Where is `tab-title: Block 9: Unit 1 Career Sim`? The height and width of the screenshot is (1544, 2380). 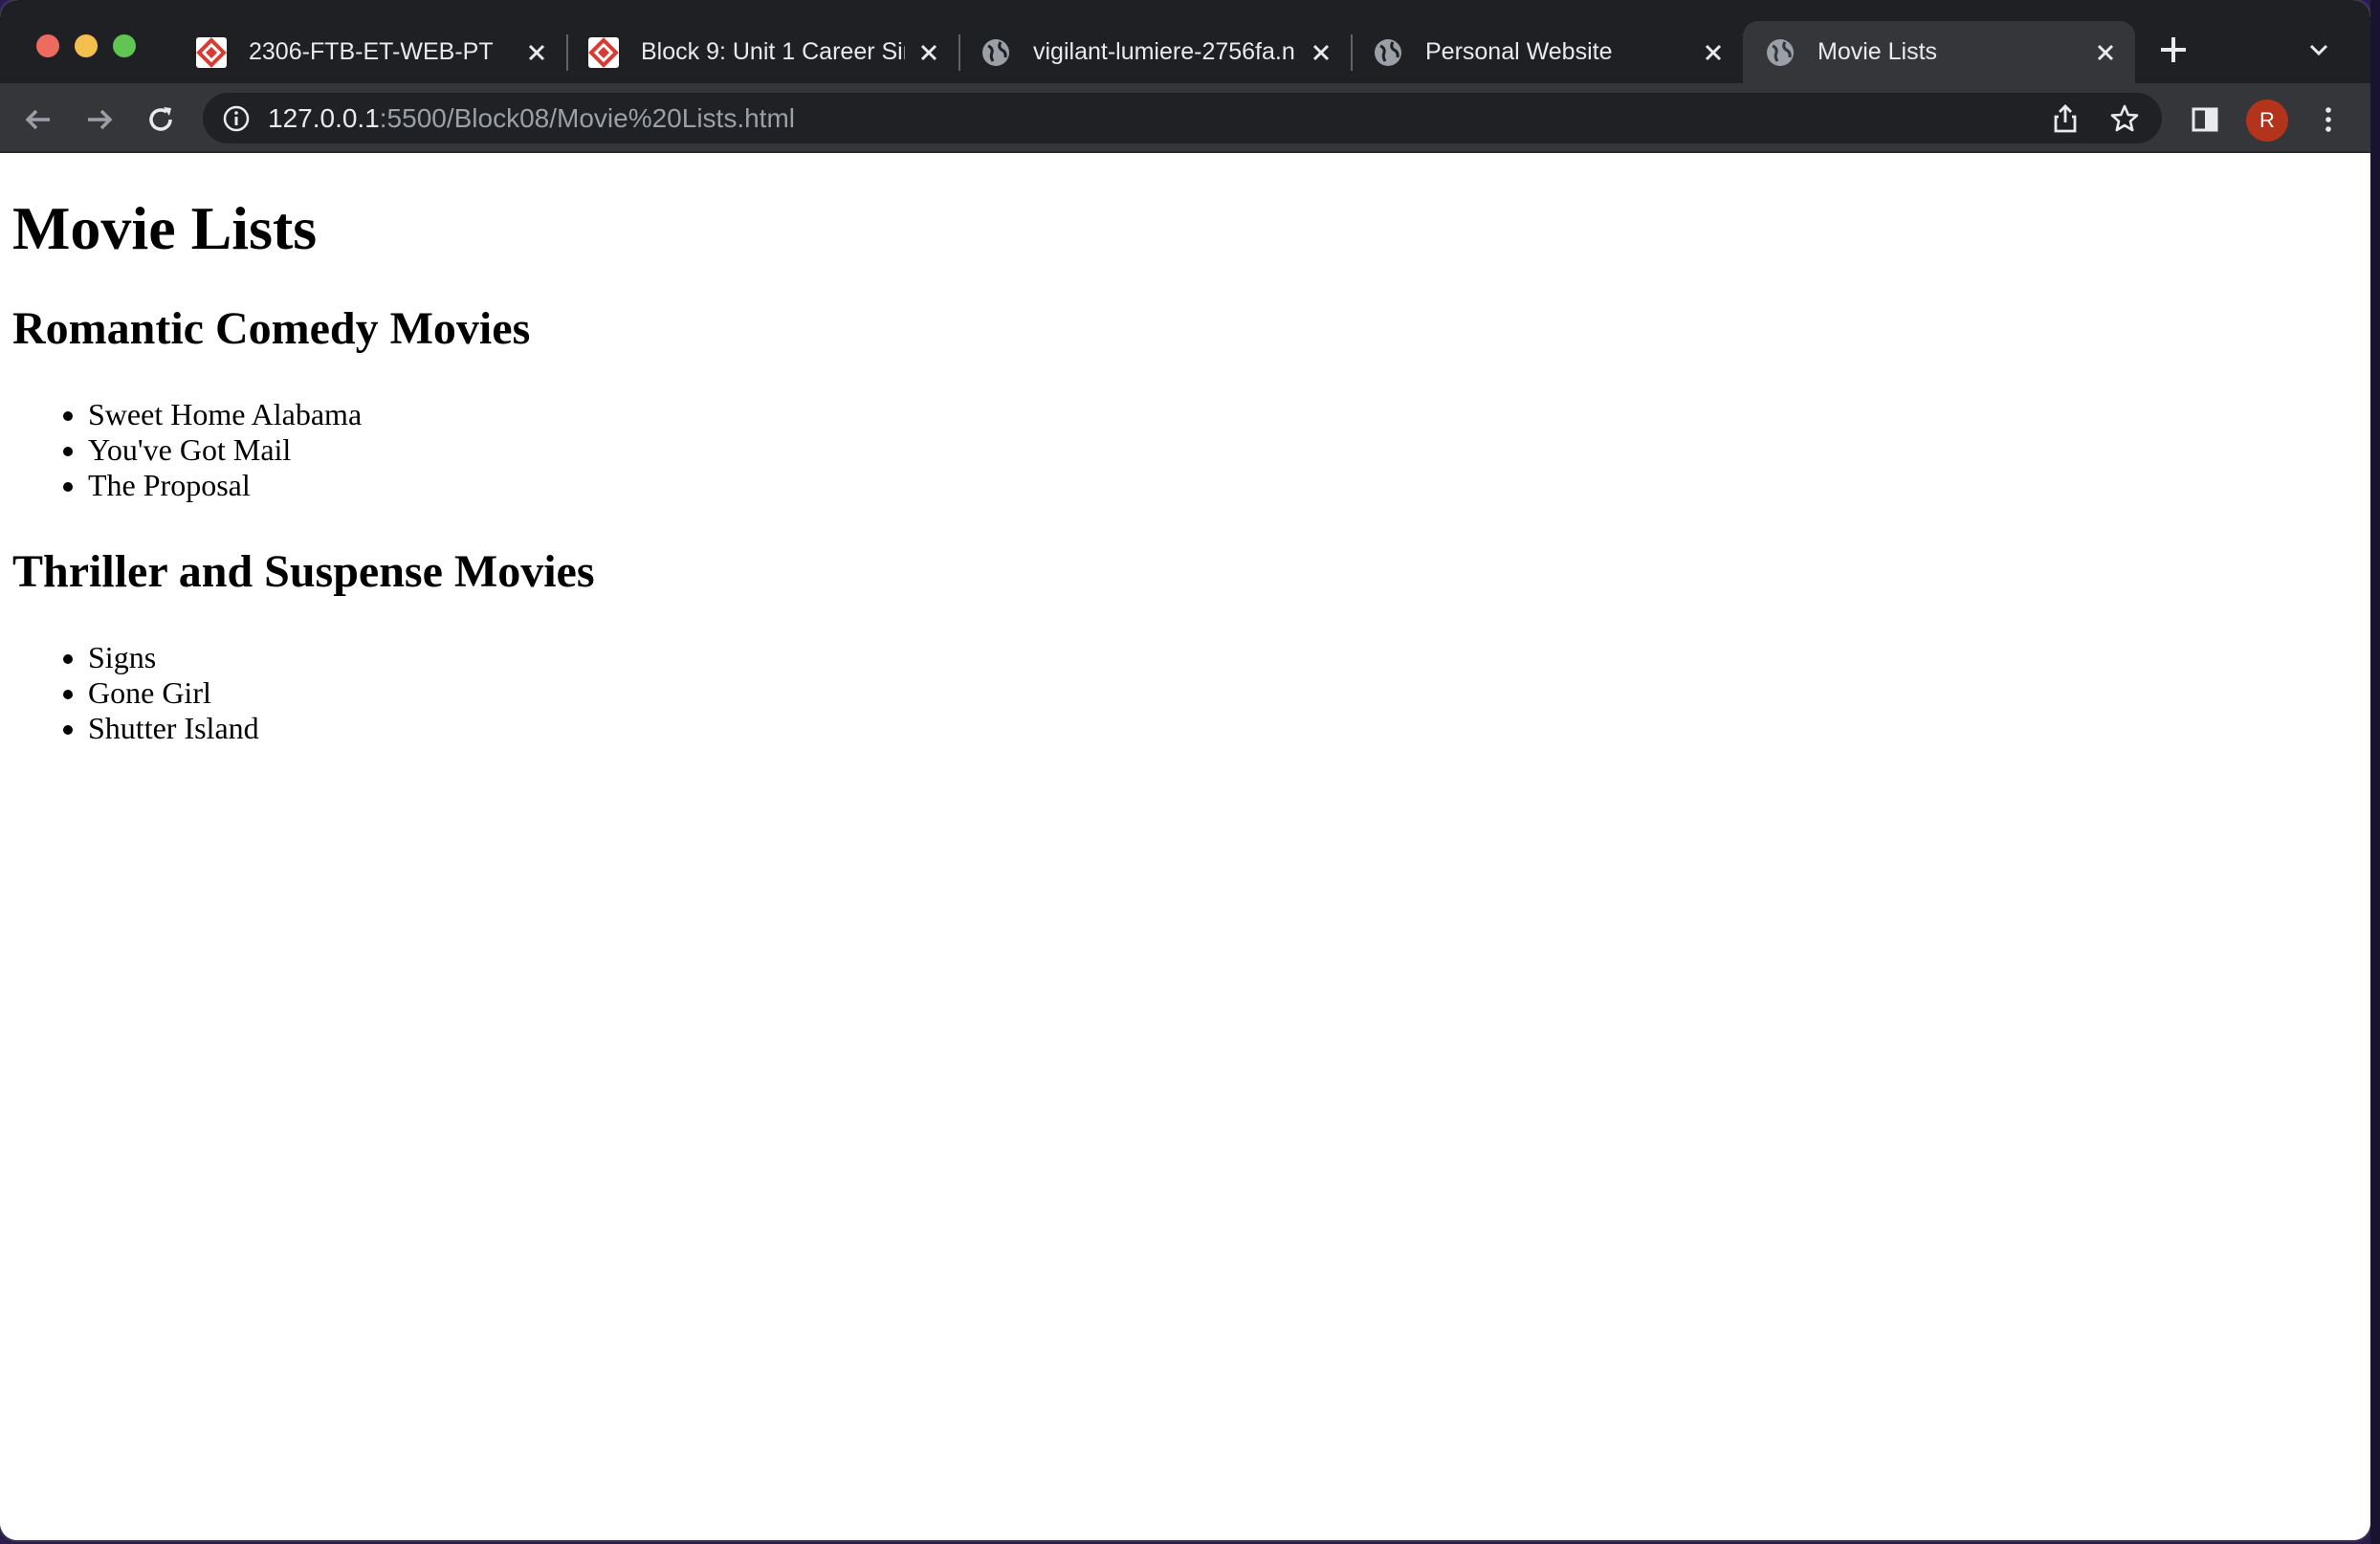
tab-title: Block 9: Unit 1 Career Sim is located at coordinates (773, 51).